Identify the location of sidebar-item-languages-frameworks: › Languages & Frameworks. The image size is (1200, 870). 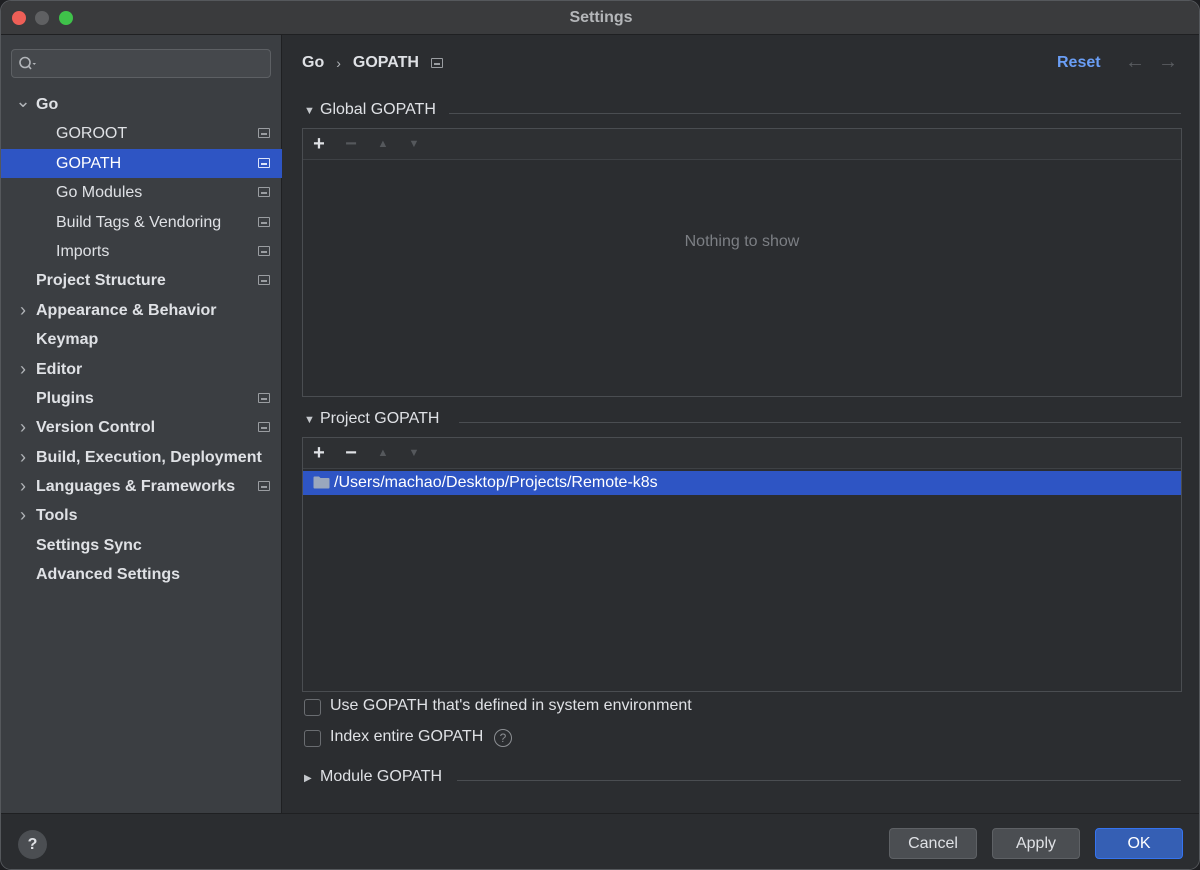
(141, 486).